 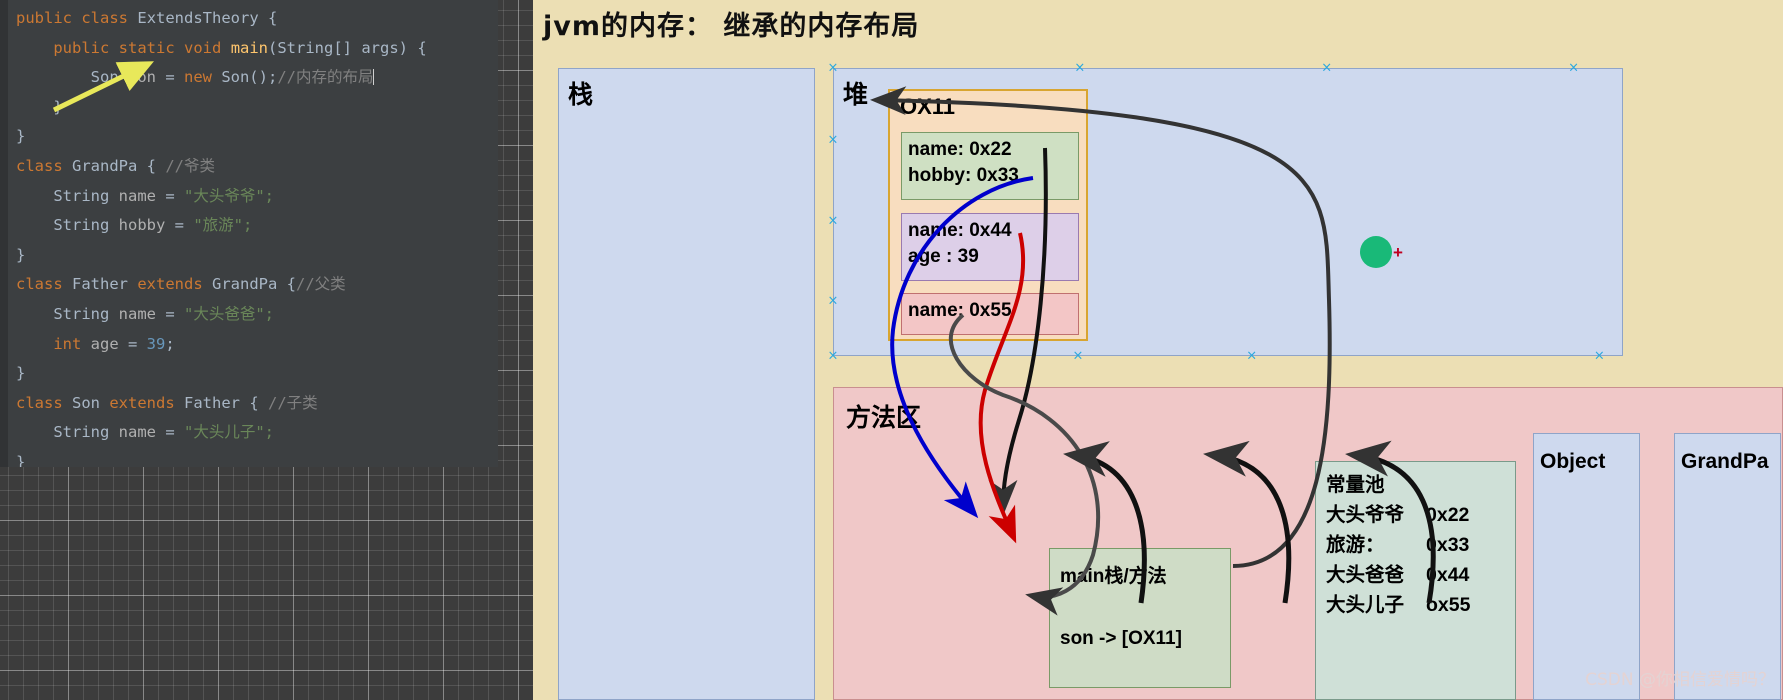 I want to click on stack-region: 栈, so click(x=686, y=384).